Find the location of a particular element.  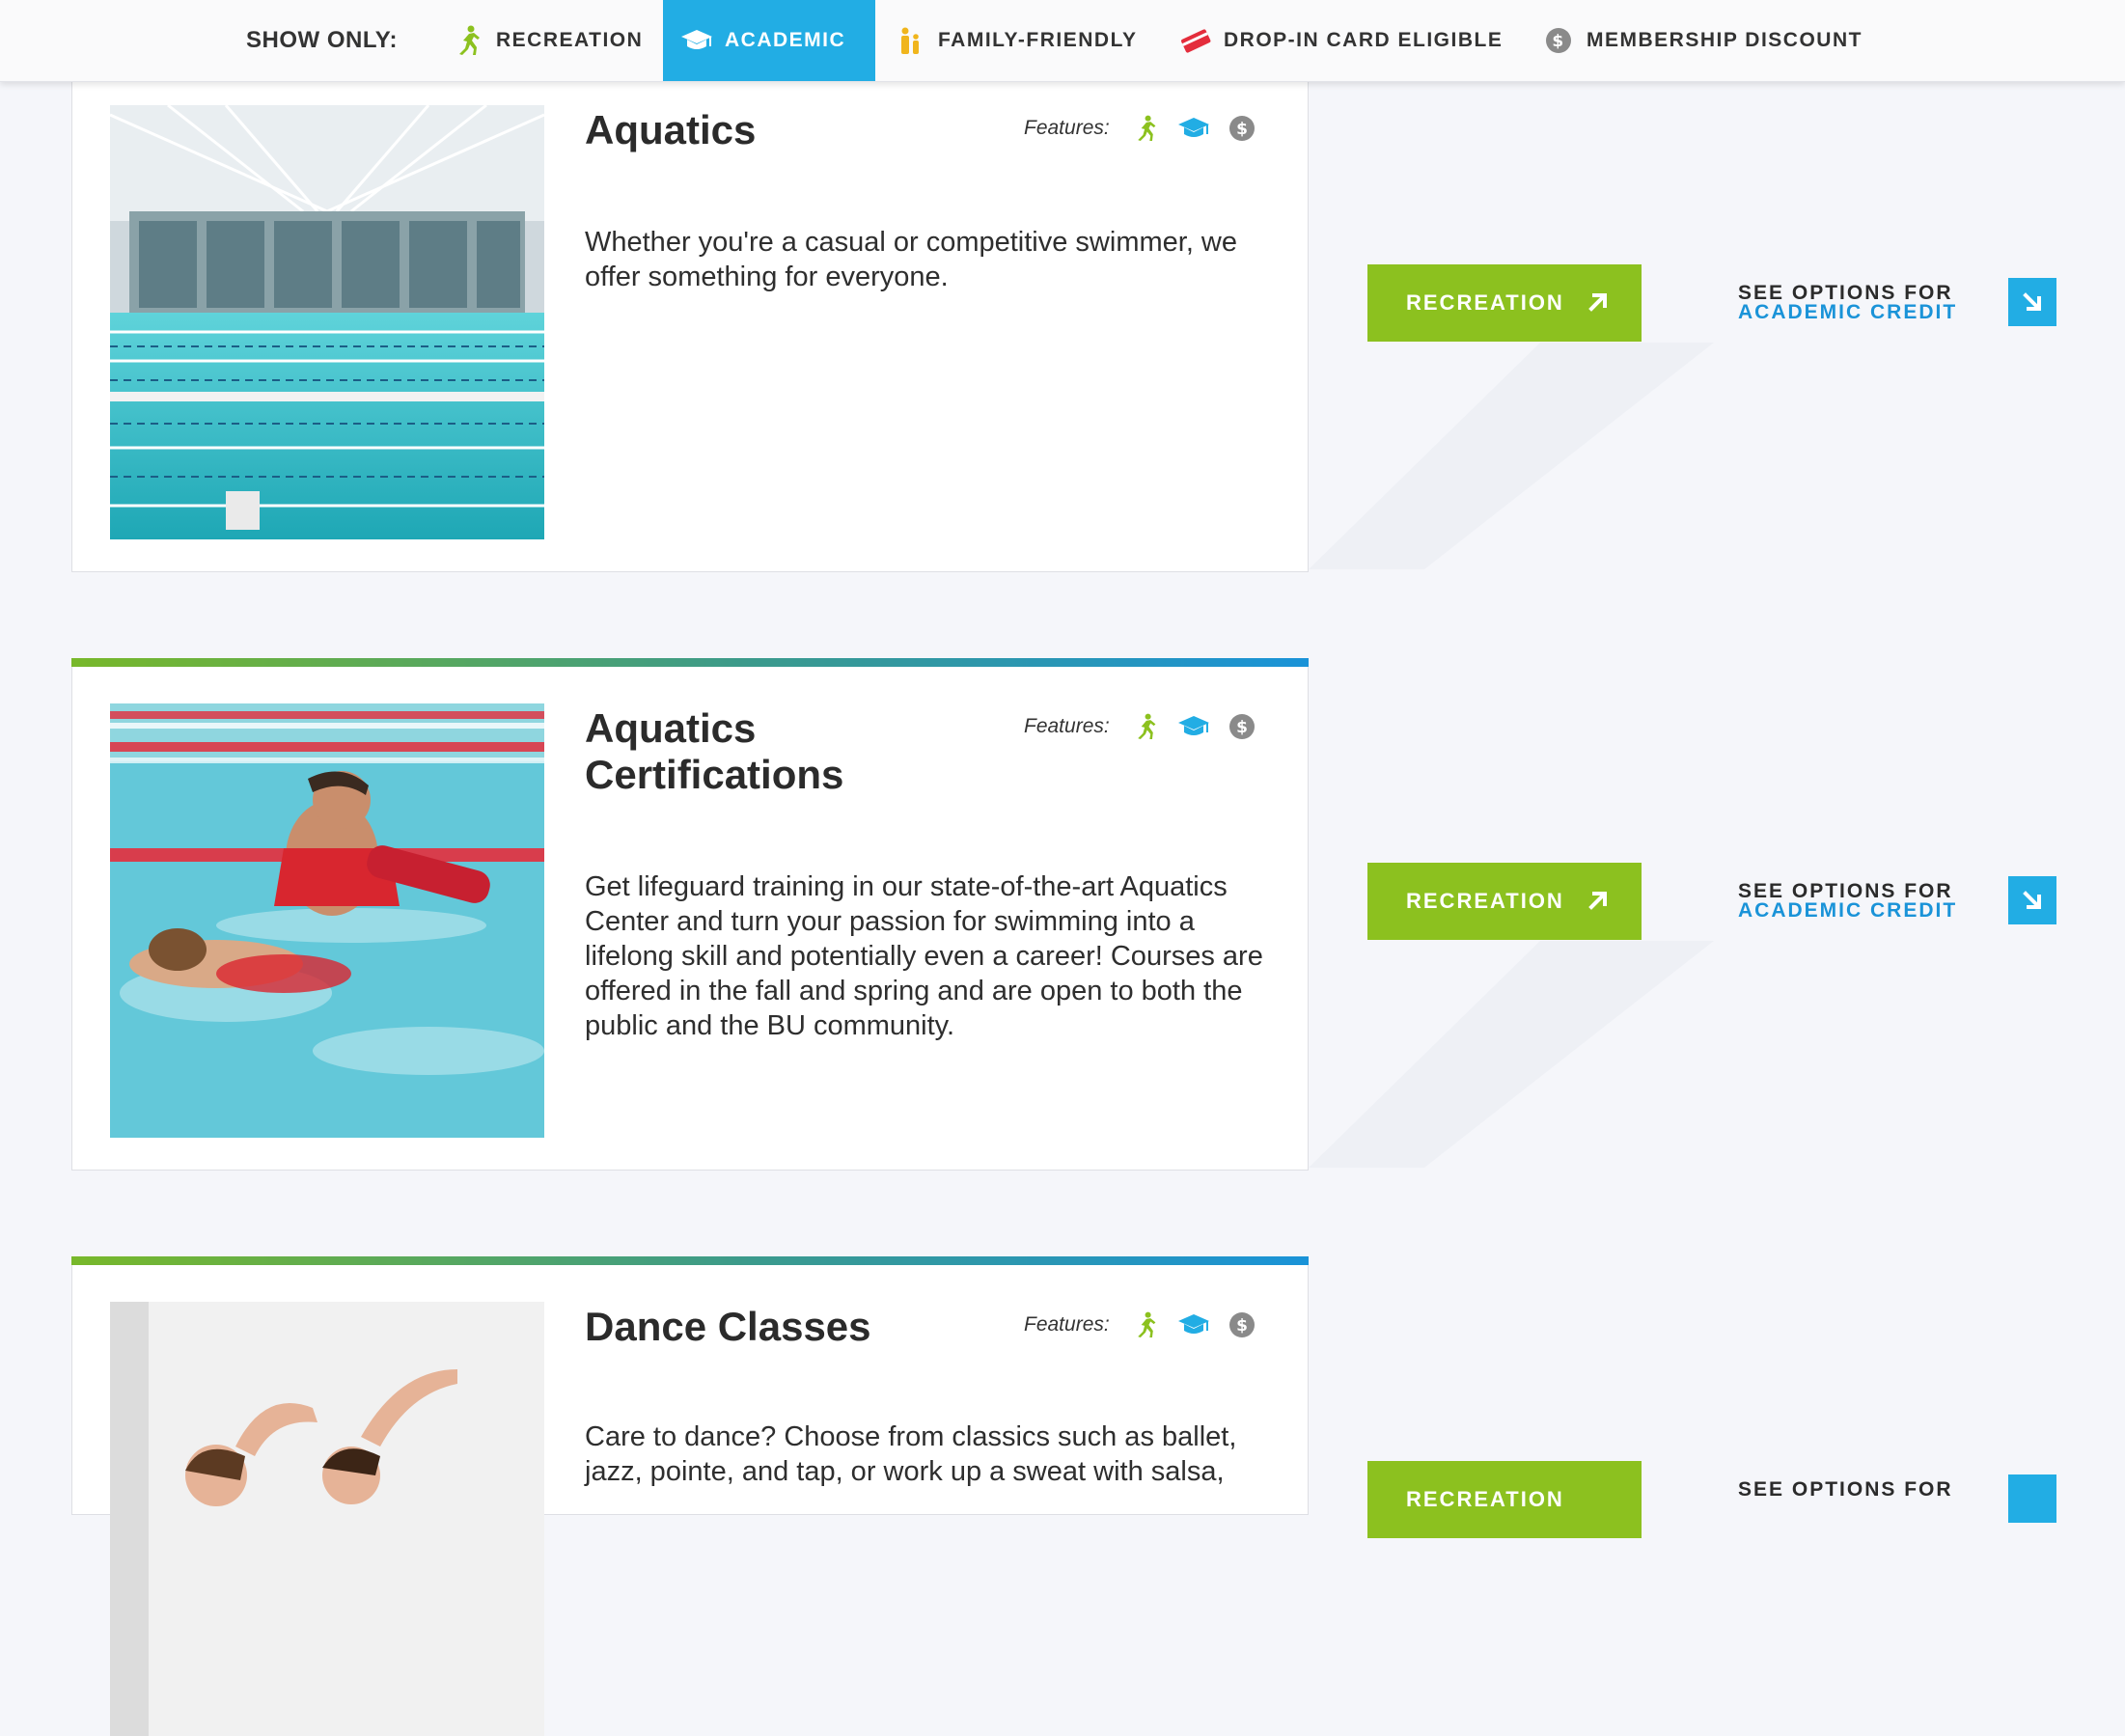

program-title: Dance Classes is located at coordinates (728, 1326).